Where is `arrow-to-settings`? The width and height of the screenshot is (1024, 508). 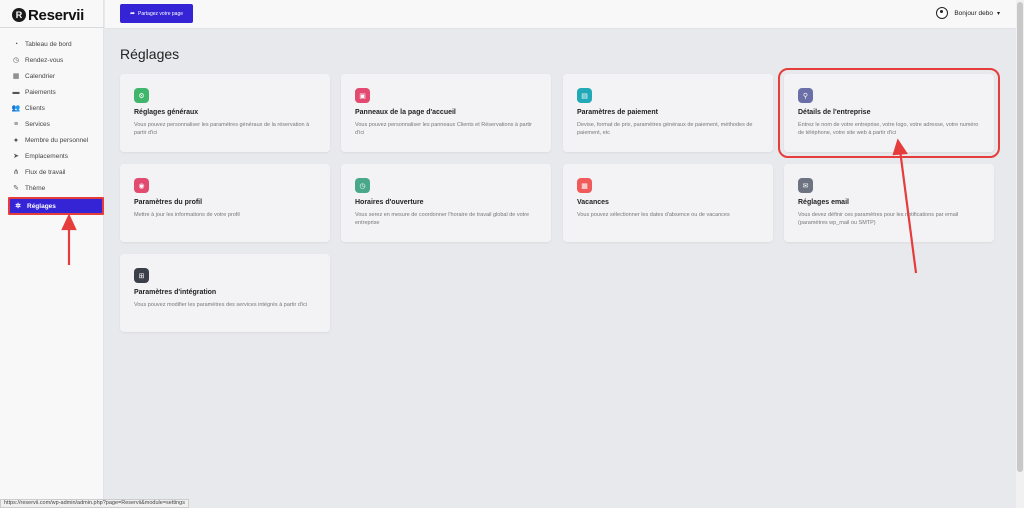
arrow-to-settings is located at coordinates (69, 239).